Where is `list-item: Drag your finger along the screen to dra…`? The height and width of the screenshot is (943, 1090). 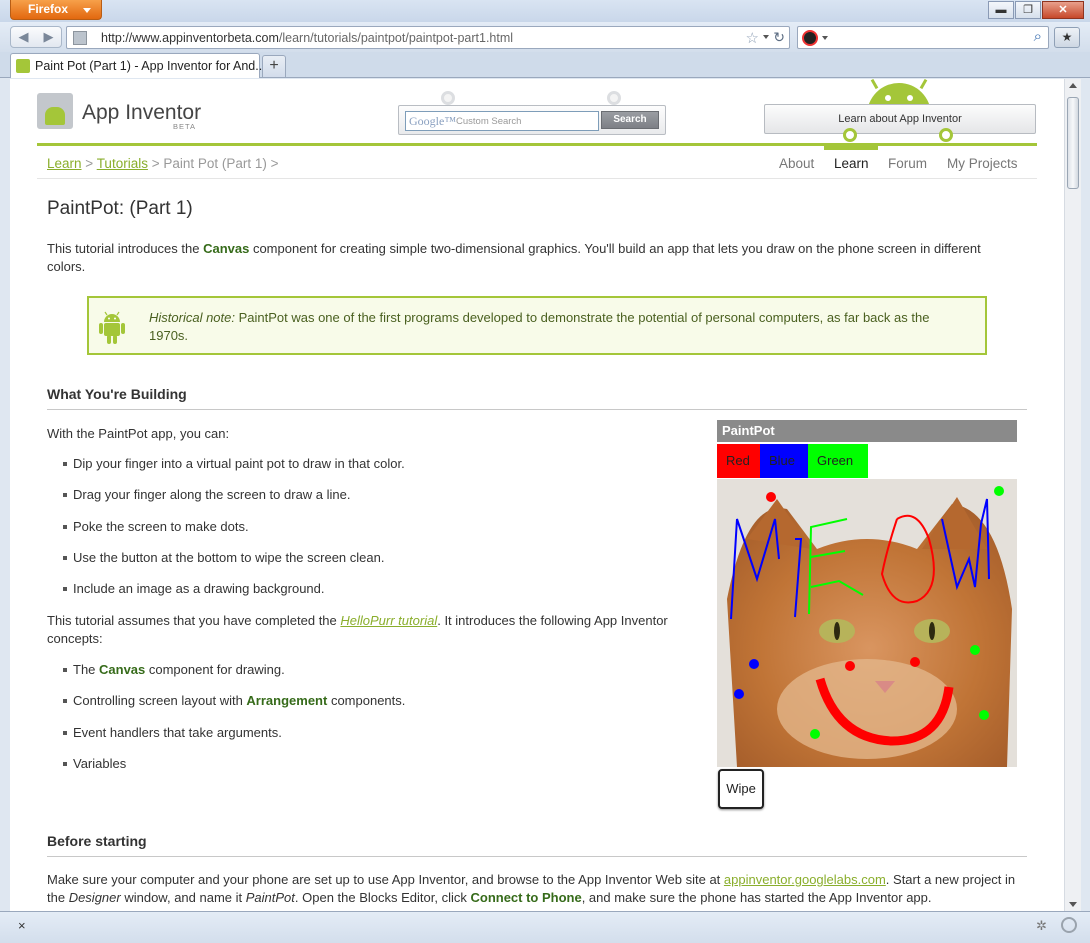
list-item: Drag your finger along the screen to dra… is located at coordinates (207, 494).